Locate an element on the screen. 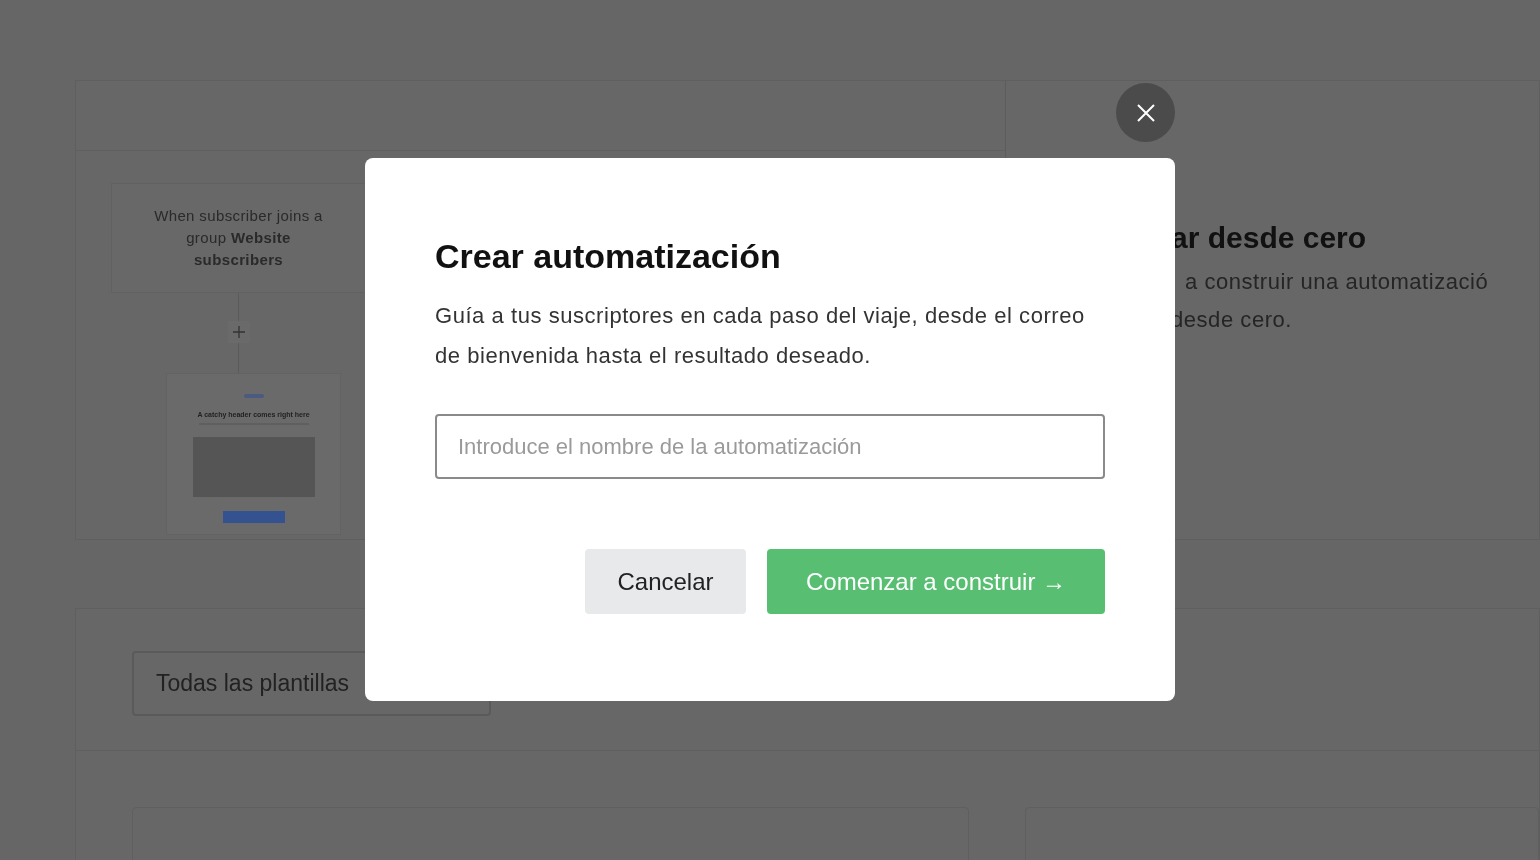 The height and width of the screenshot is (860, 1540). cancel-button: Cancelar is located at coordinates (665, 581).